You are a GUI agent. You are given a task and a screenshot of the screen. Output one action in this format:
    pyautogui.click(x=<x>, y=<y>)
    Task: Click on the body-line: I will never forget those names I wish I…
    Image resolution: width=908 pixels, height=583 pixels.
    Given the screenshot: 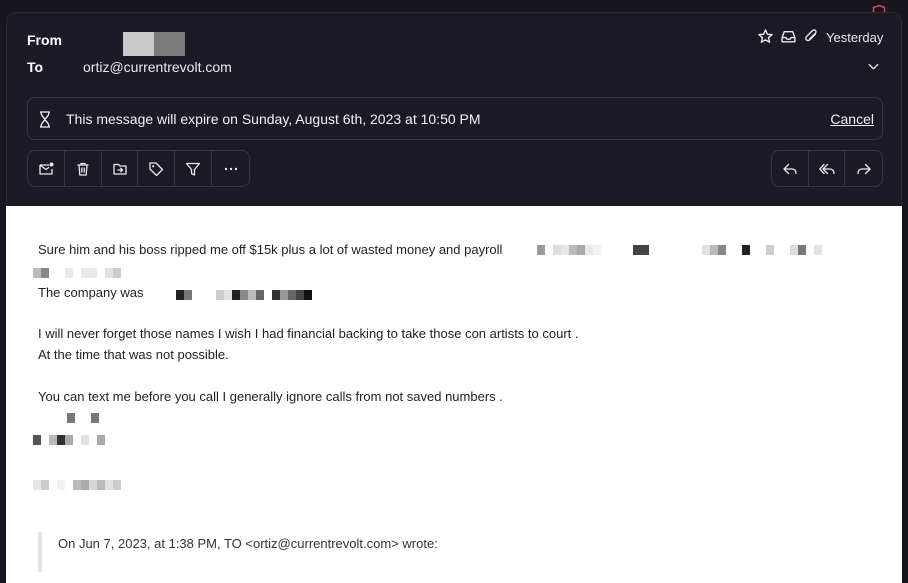 What is the action you would take?
    pyautogui.click(x=308, y=333)
    